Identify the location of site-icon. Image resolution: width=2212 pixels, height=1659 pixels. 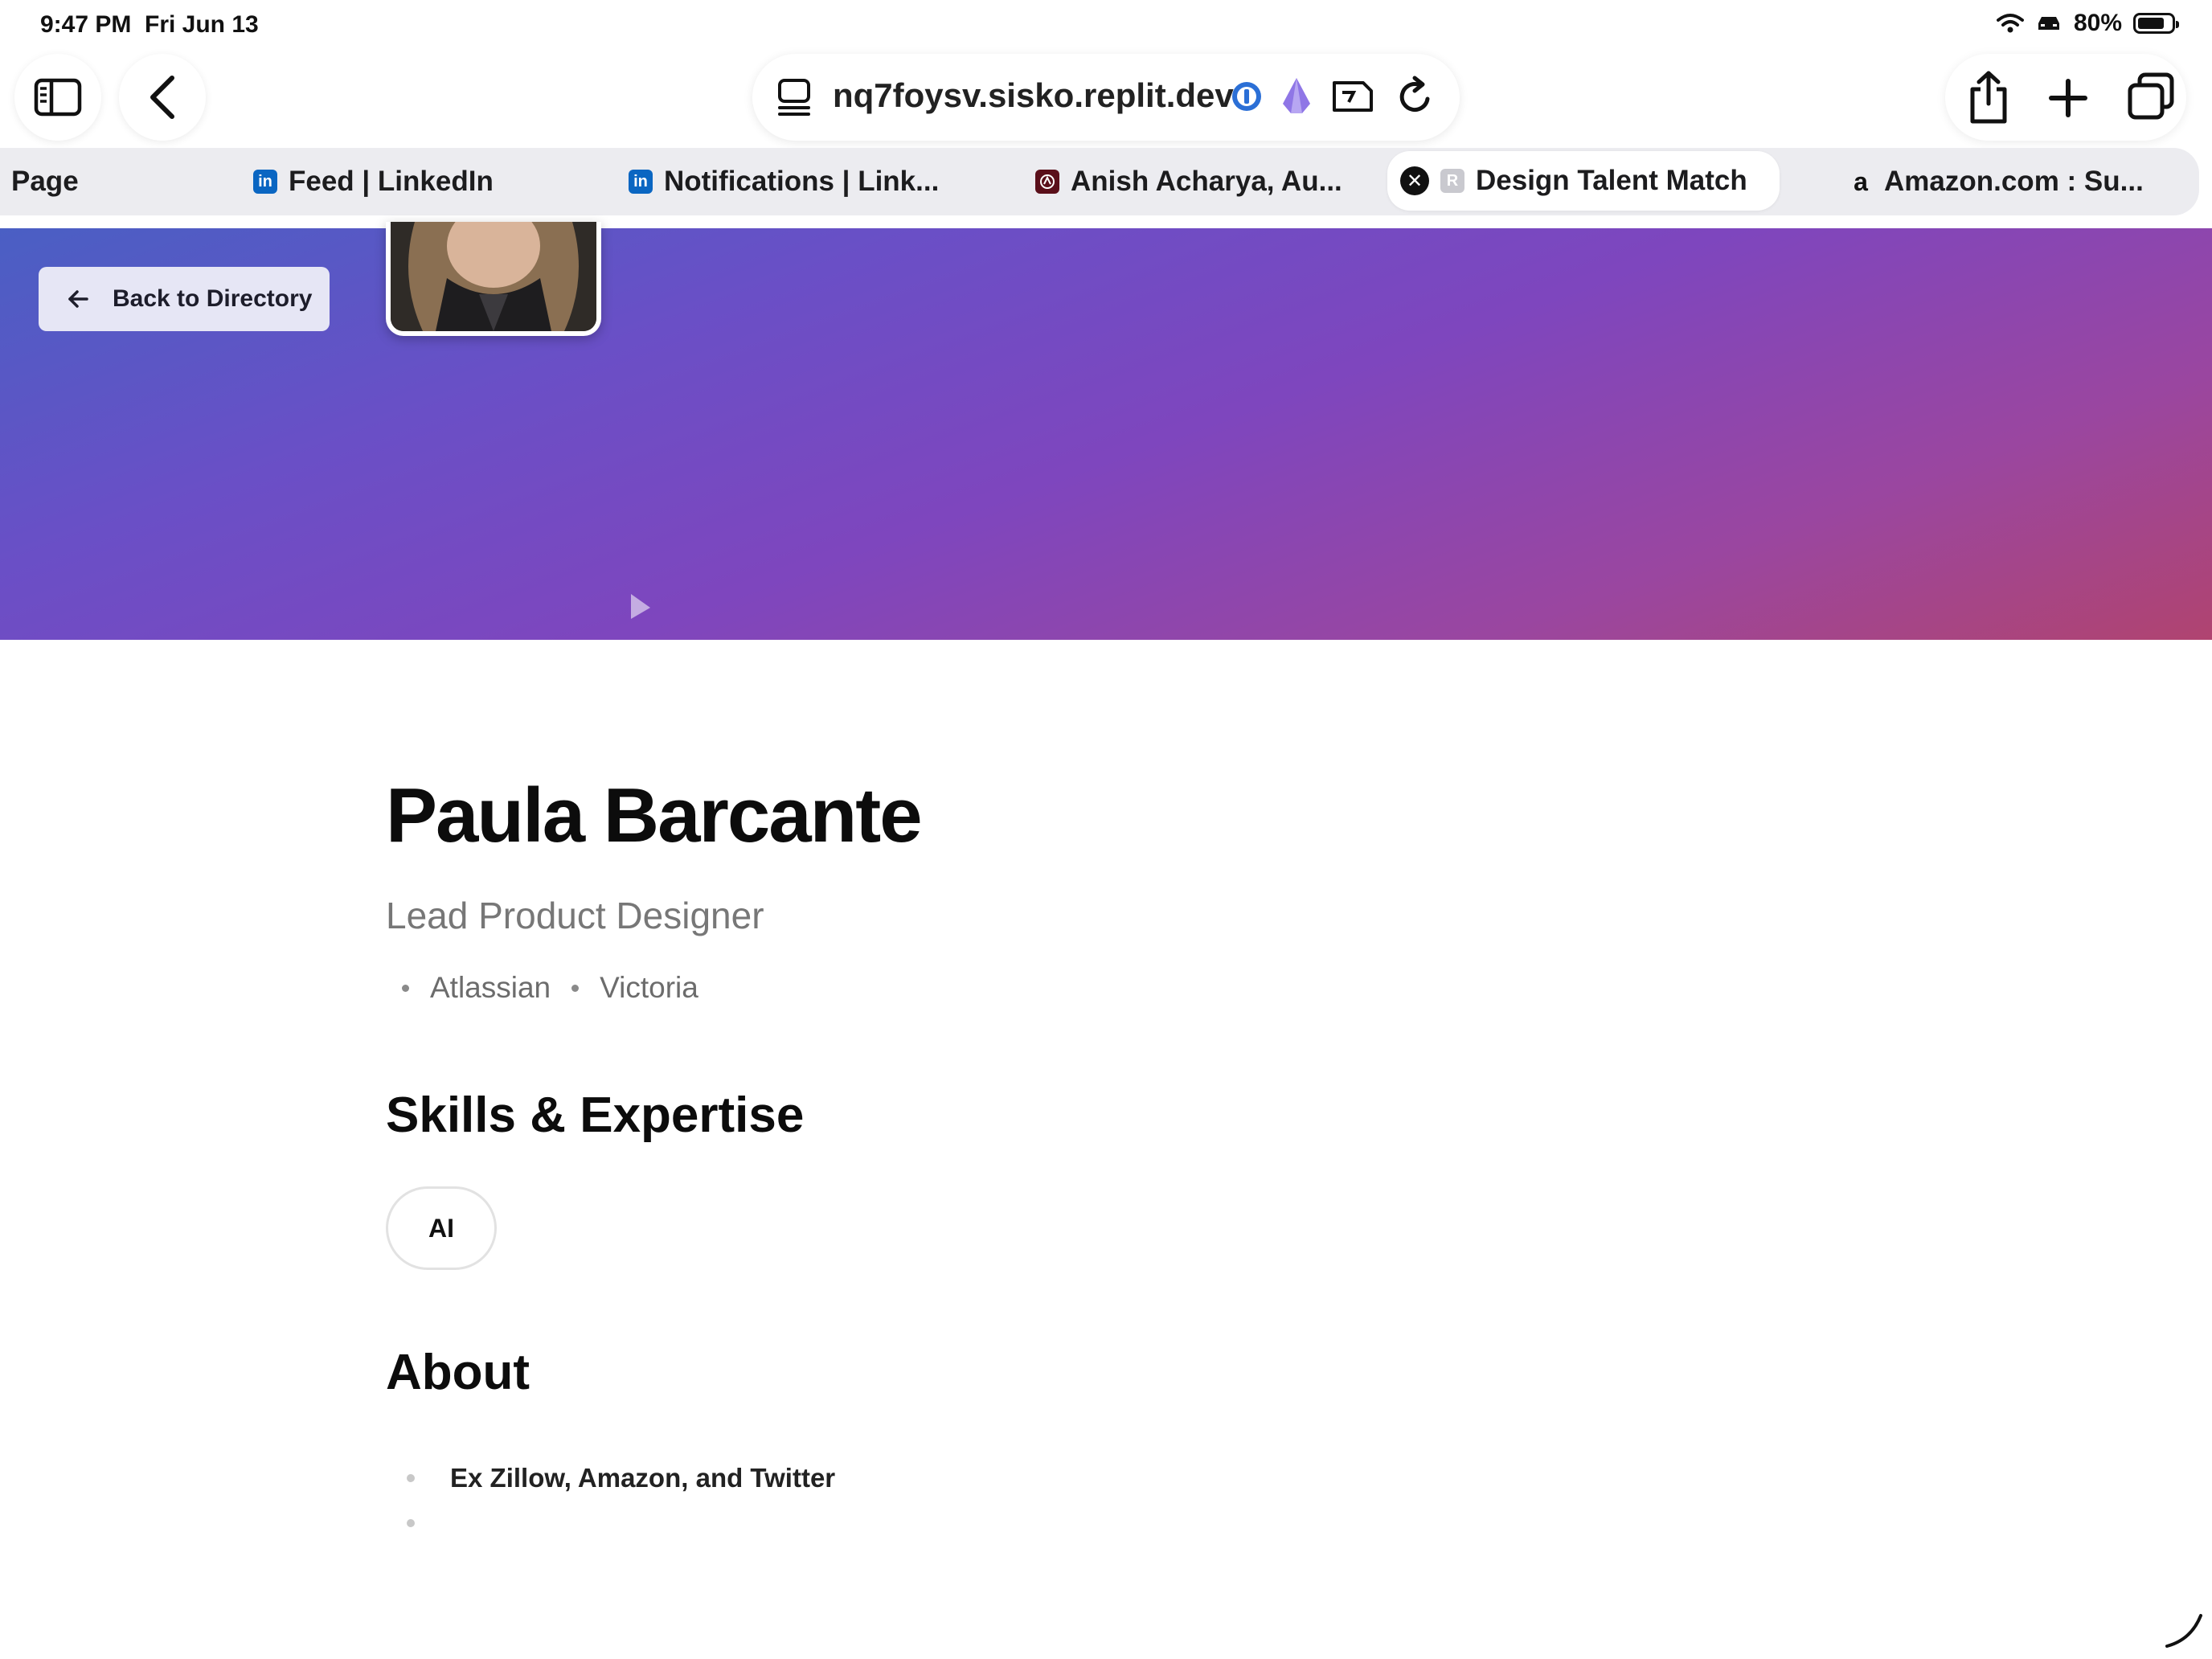
(1047, 182).